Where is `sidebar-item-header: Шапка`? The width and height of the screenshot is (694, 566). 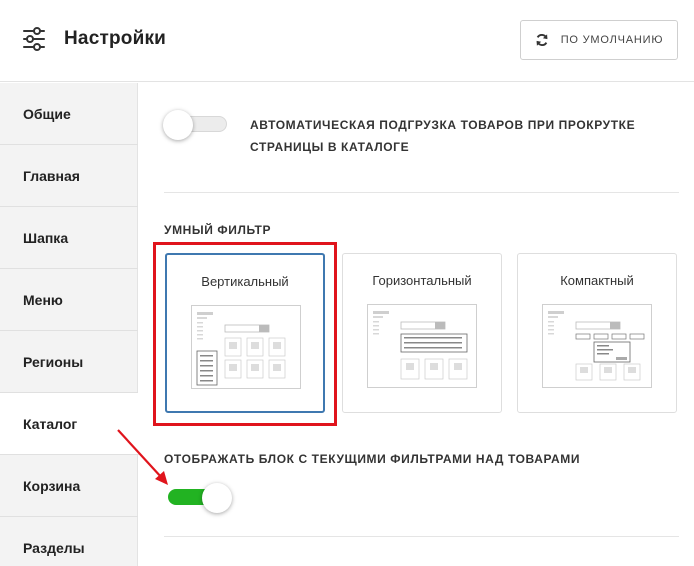 sidebar-item-header: Шапка is located at coordinates (69, 238).